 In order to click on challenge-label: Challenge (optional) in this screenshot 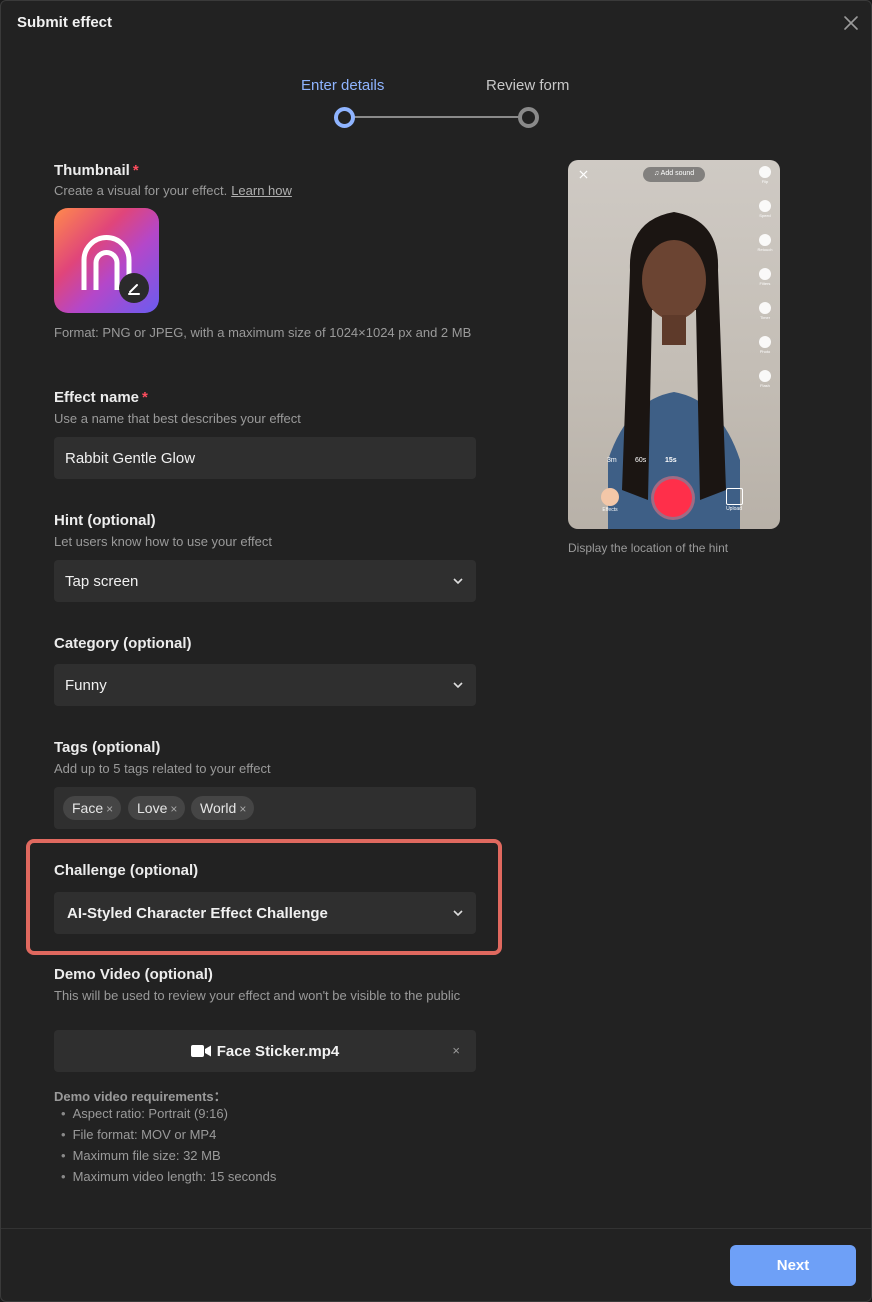, I will do `click(126, 870)`.